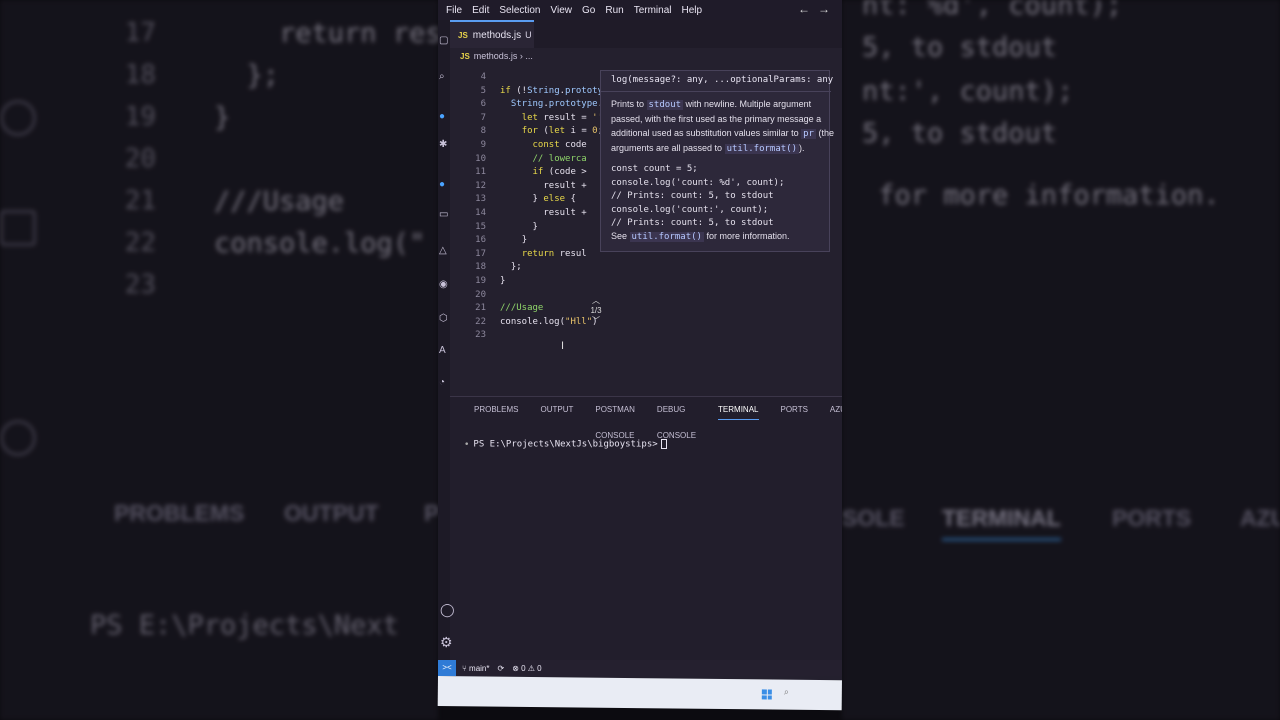 This screenshot has height=720, width=1280. Describe the element at coordinates (646, 34) in the screenshot. I see `editor-tab-bar: JS methods.js U` at that location.